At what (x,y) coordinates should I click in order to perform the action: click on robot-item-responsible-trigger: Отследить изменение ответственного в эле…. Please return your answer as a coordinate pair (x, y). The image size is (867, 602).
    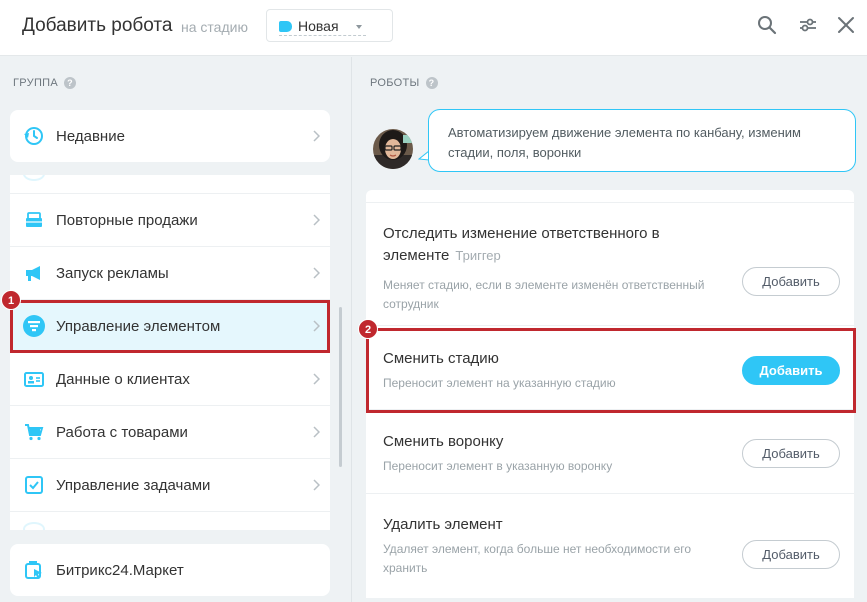
    Looking at the image, I should click on (610, 264).